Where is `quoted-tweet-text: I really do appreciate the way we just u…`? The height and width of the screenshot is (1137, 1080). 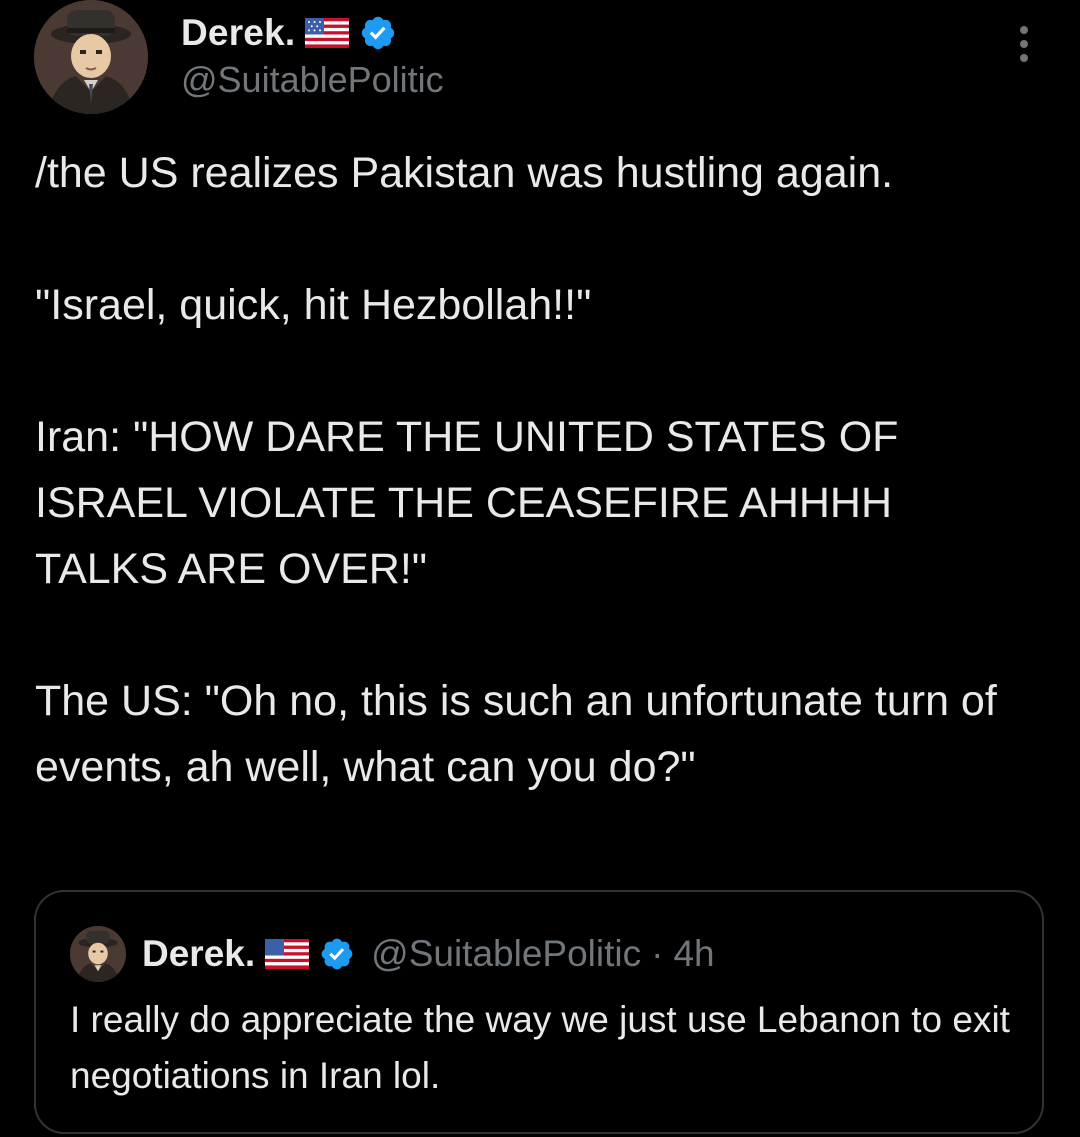 quoted-tweet-text: I really do appreciate the way we just u… is located at coordinates (540, 1047).